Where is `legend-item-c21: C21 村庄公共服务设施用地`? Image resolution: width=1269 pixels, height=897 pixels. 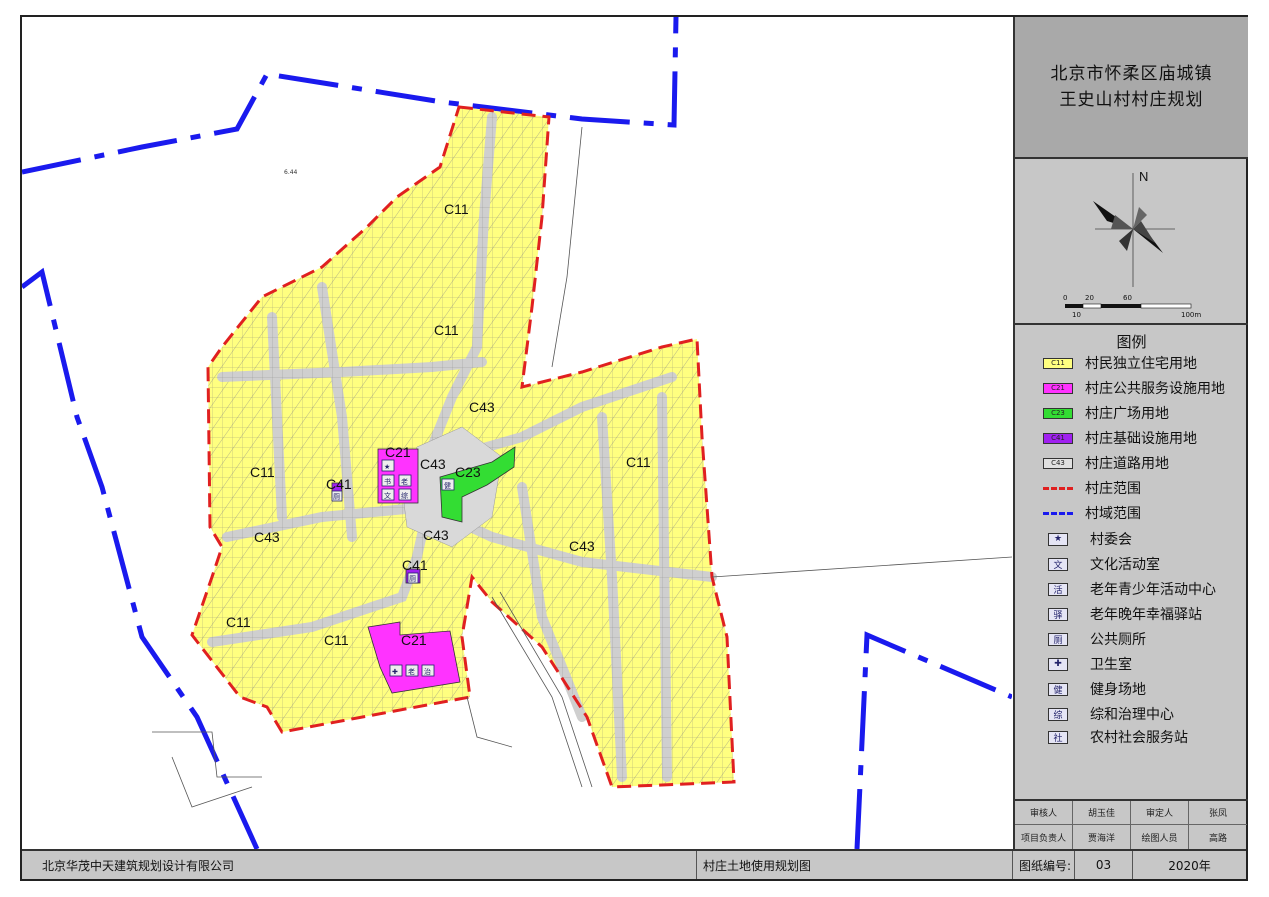 legend-item-c21: C21 村庄公共服务设施用地 is located at coordinates (1134, 388).